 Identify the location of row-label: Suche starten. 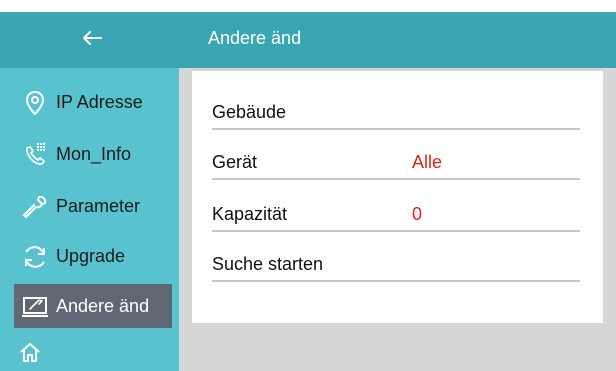
(268, 264).